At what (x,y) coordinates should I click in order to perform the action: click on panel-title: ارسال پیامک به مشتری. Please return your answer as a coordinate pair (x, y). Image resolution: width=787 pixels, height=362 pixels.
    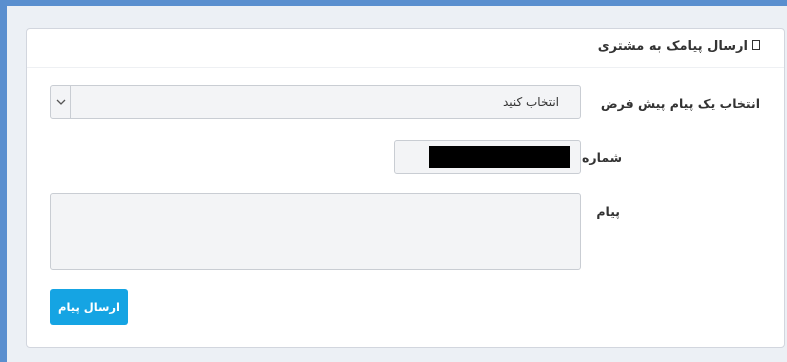
    Looking at the image, I should click on (679, 46).